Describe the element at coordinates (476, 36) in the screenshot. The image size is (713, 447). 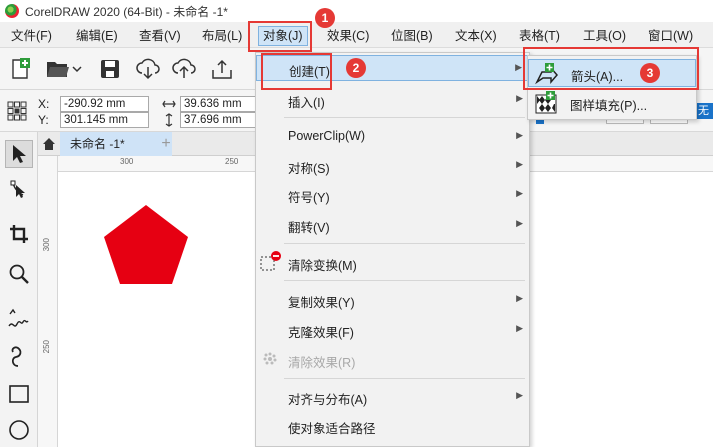
I see `menu-text: 文本(X)` at that location.